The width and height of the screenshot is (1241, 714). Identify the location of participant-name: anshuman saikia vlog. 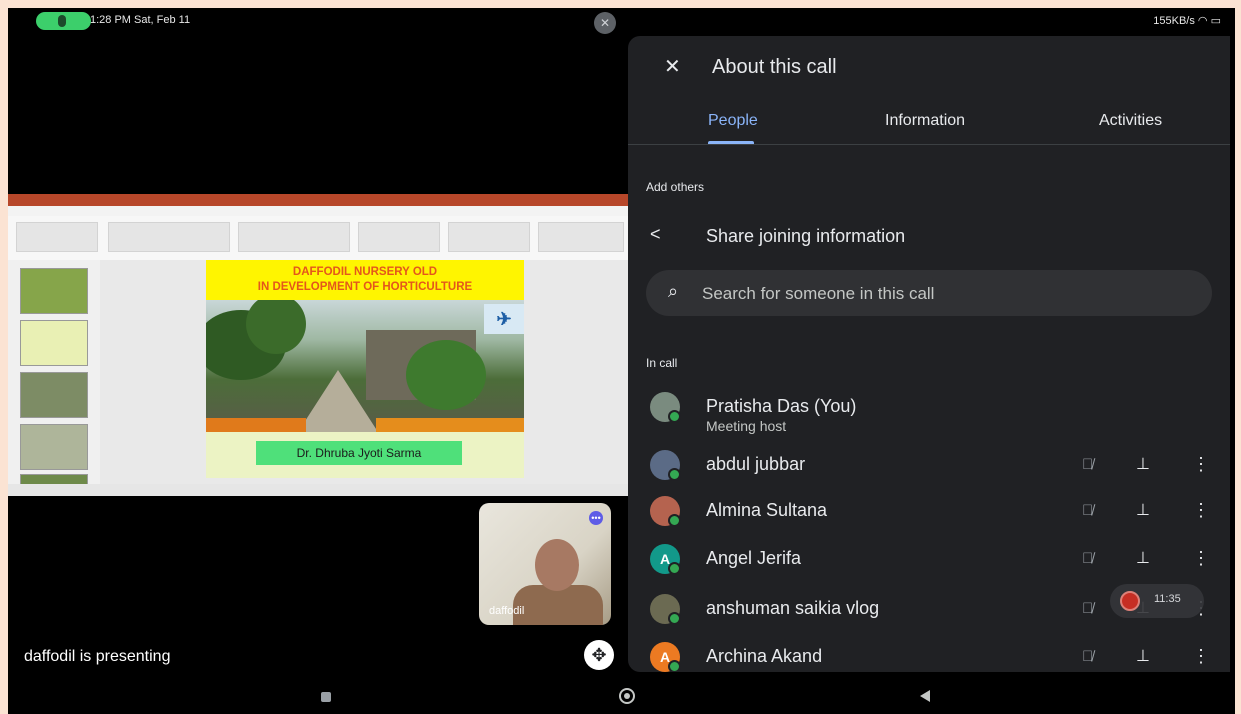
(793, 608).